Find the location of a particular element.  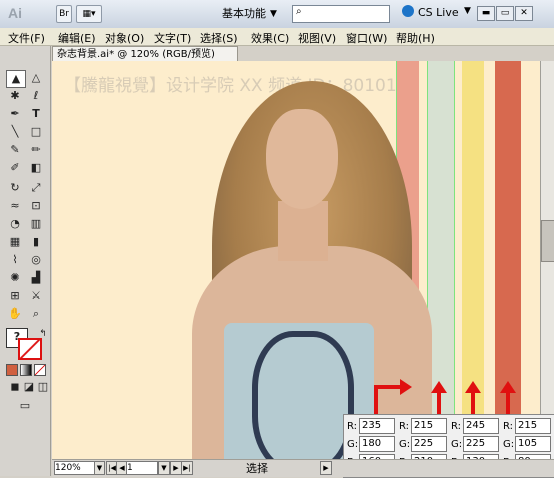

artboard-number-field: 1 is located at coordinates (142, 468).